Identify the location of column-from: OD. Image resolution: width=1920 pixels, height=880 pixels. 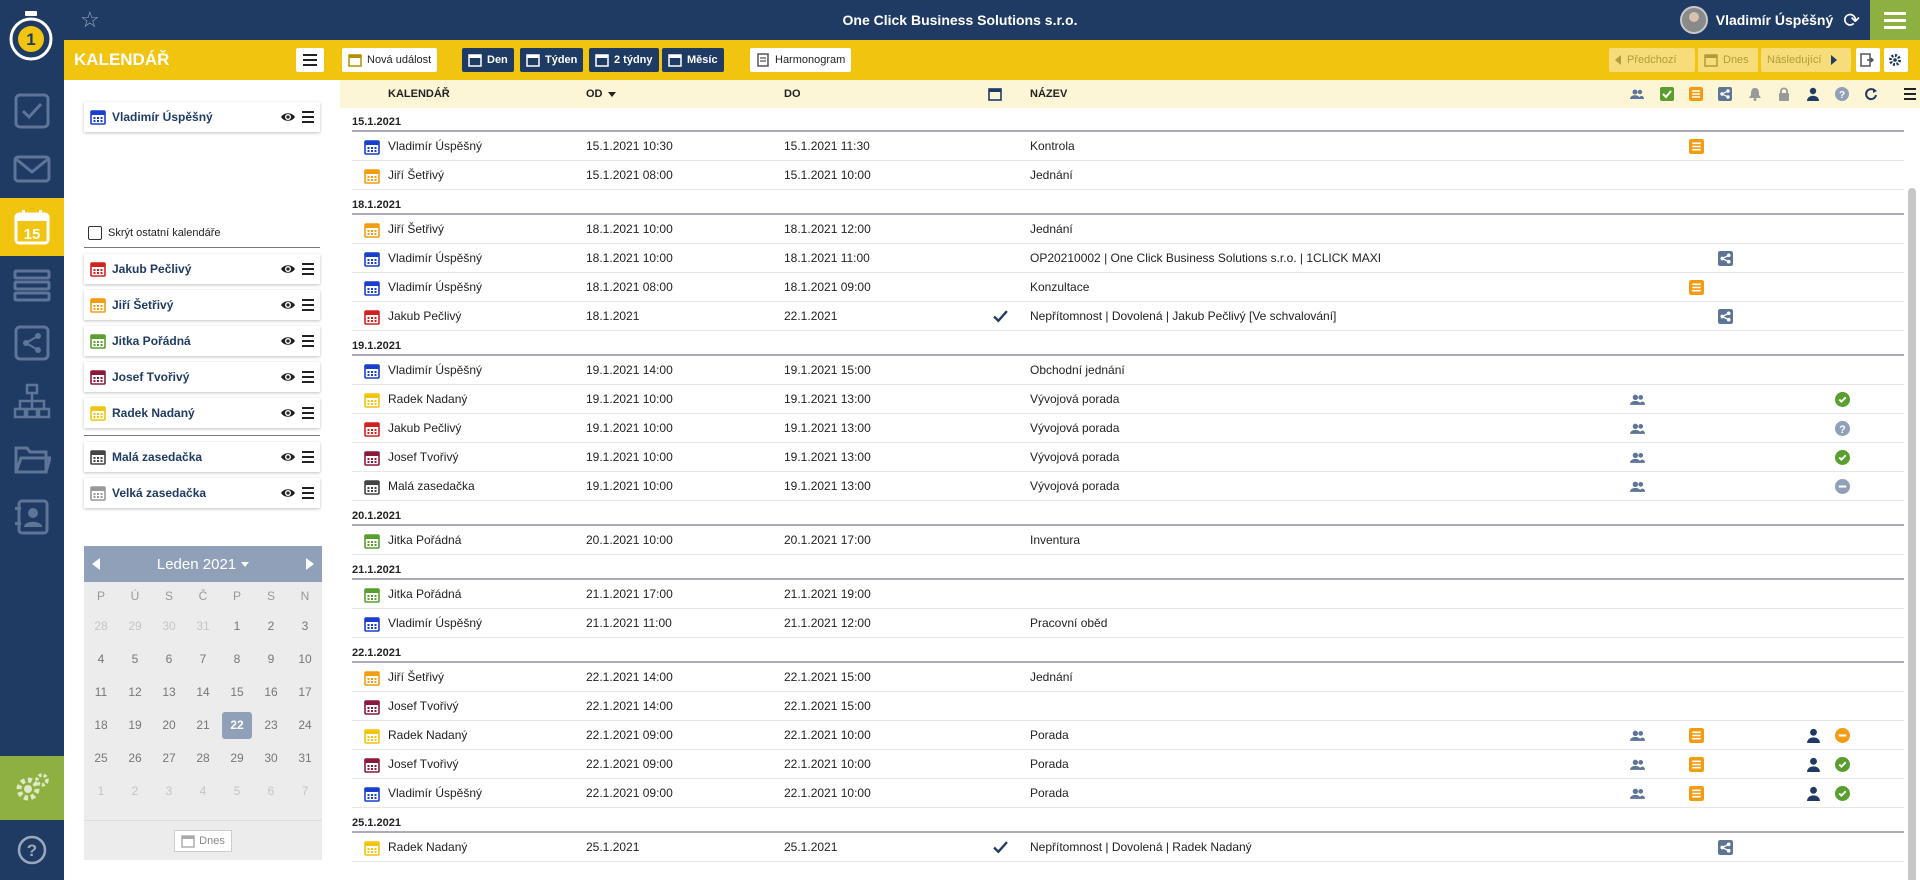
(601, 94).